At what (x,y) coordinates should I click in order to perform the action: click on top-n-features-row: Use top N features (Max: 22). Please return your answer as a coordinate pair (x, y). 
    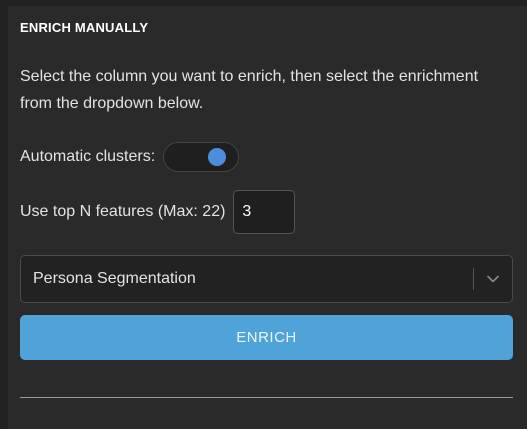
    Looking at the image, I should click on (158, 212).